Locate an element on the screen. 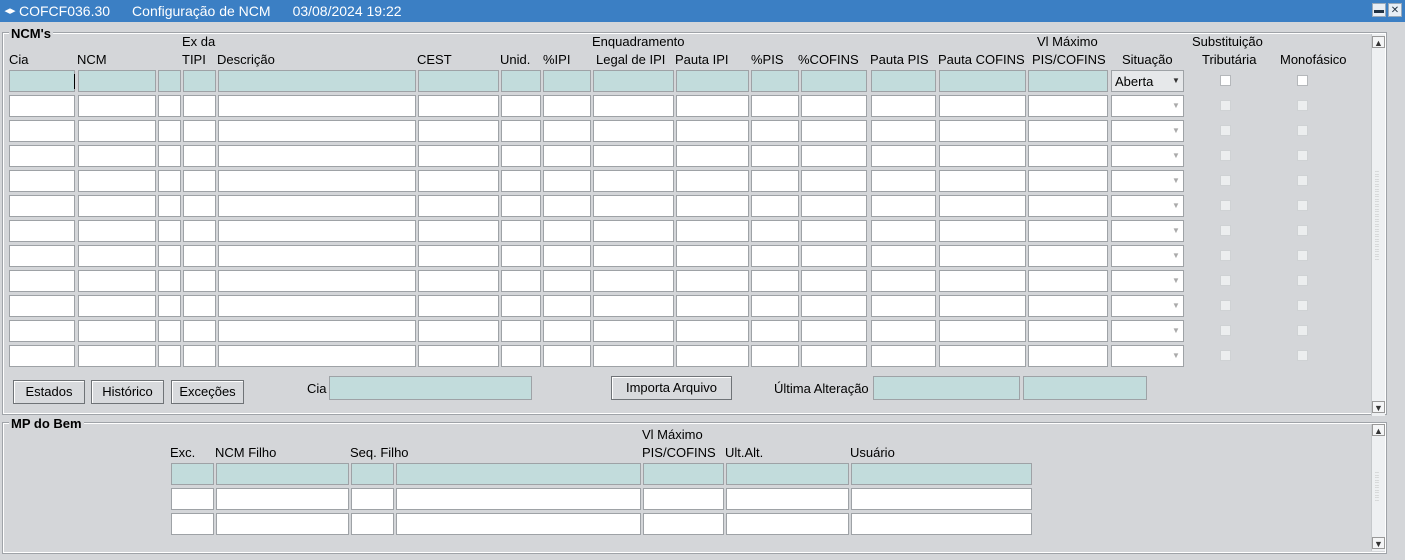 Image resolution: width=1405 pixels, height=560 pixels. scroll-grip-icon: :::::::::::: is located at coordinates (1378, 487).